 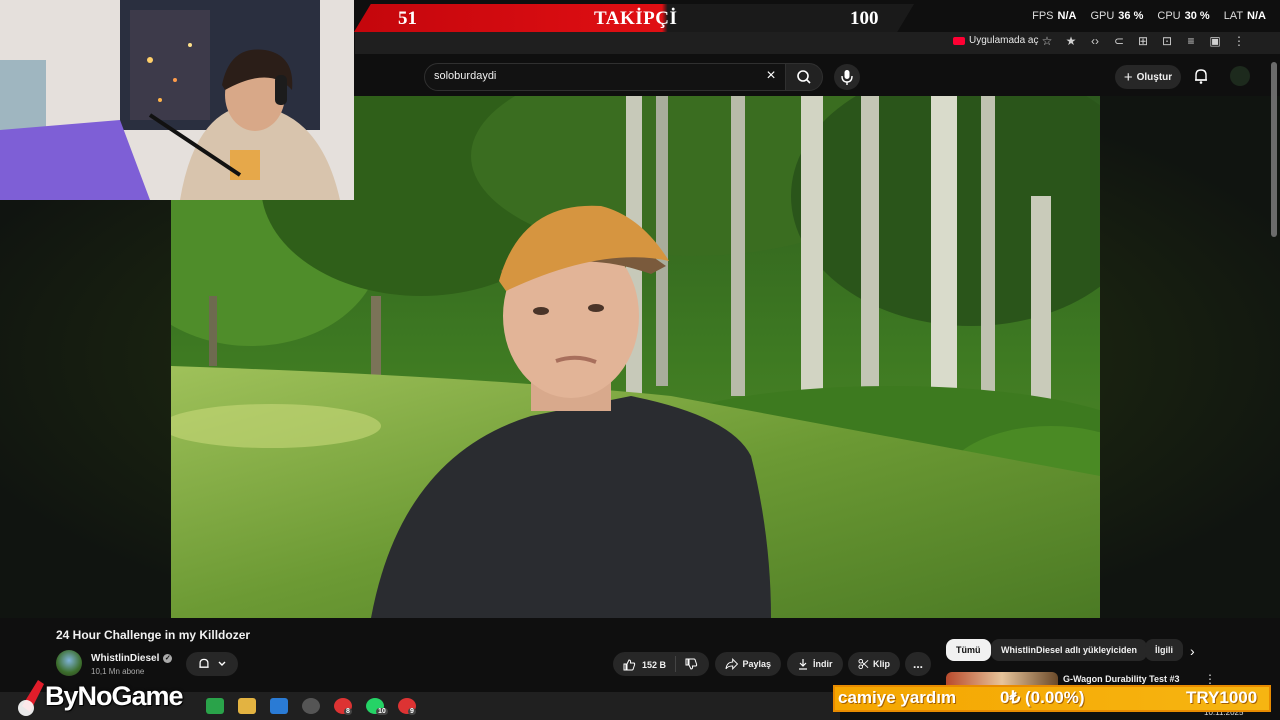 I want to click on channel-name: WhistlinDiesel ✓, so click(x=132, y=658).